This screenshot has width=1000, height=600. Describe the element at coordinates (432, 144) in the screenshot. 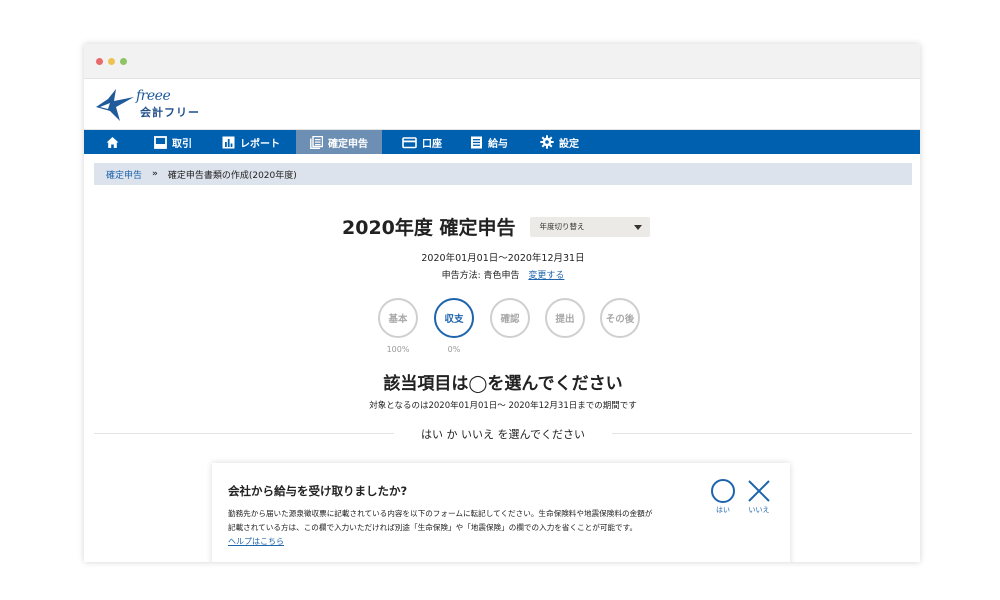

I see `nav-label: 口座` at that location.